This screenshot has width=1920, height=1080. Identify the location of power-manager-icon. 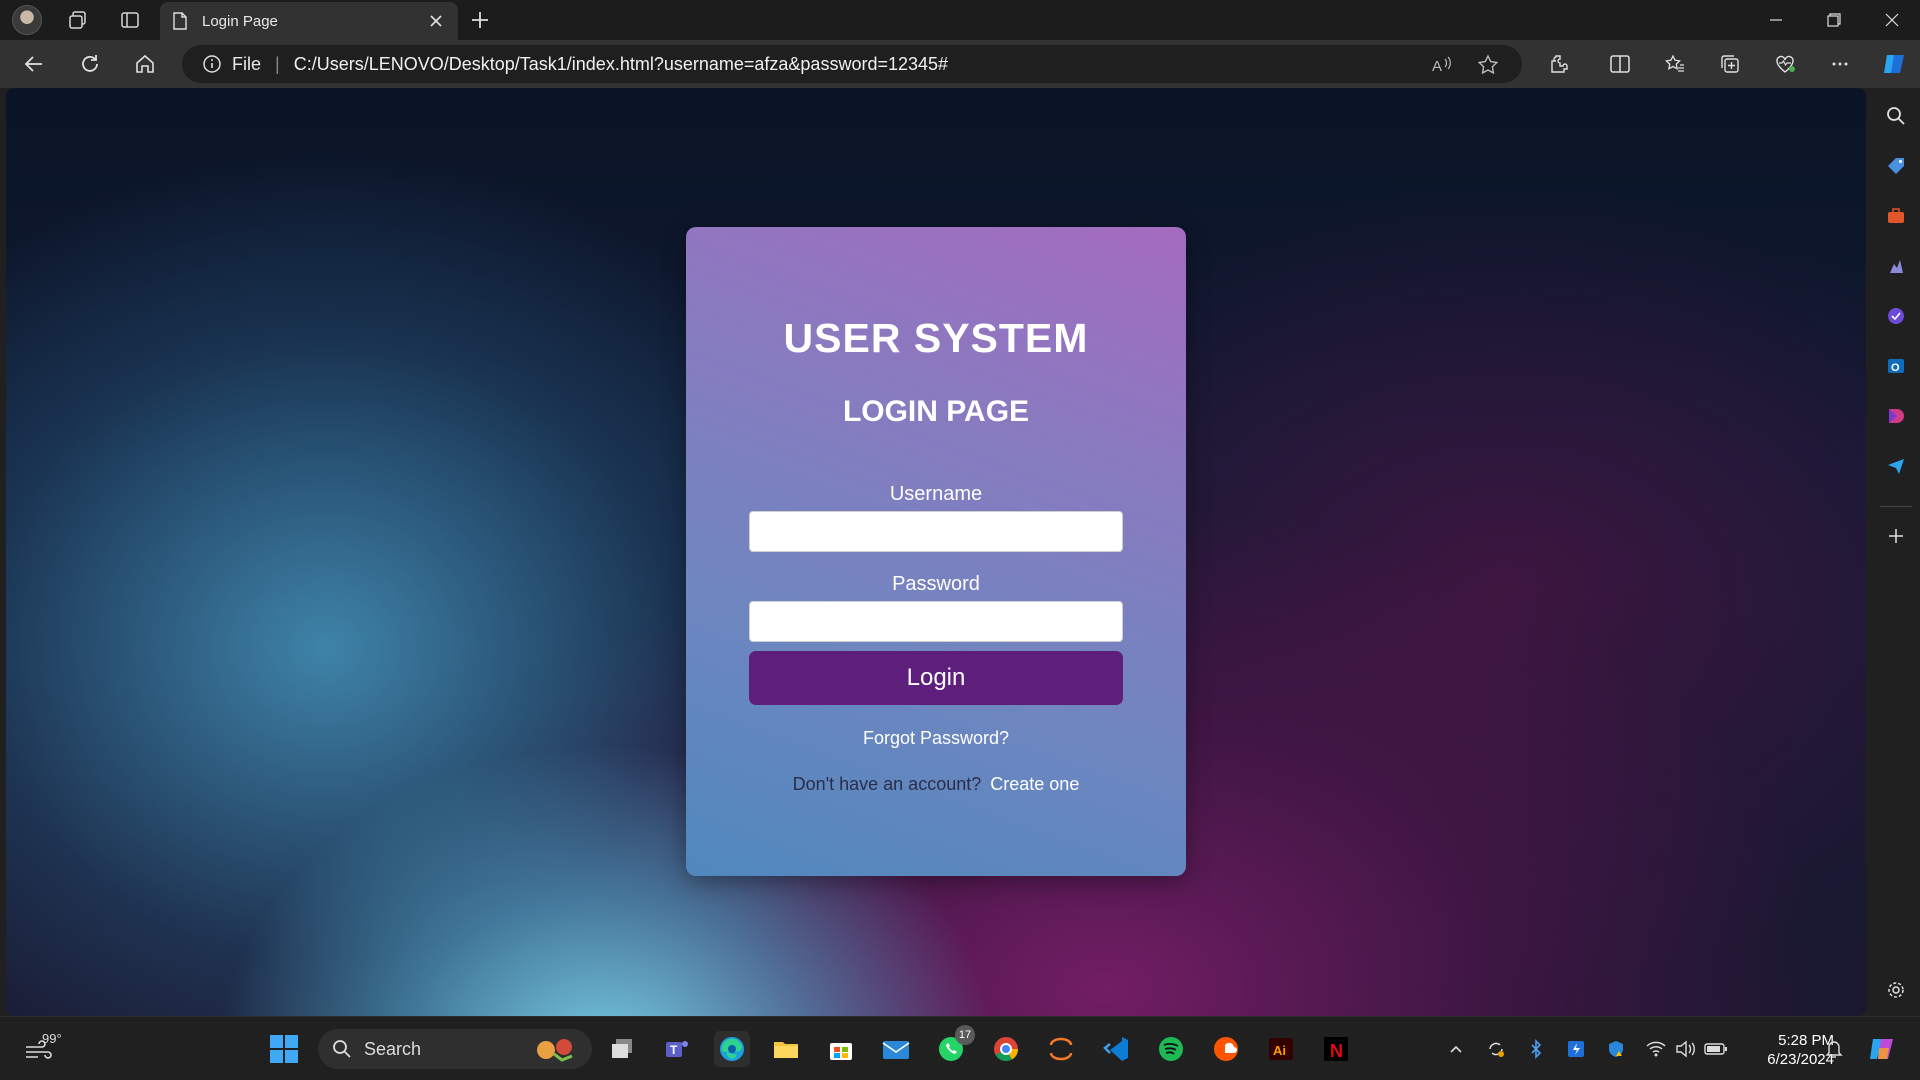
(1576, 1049).